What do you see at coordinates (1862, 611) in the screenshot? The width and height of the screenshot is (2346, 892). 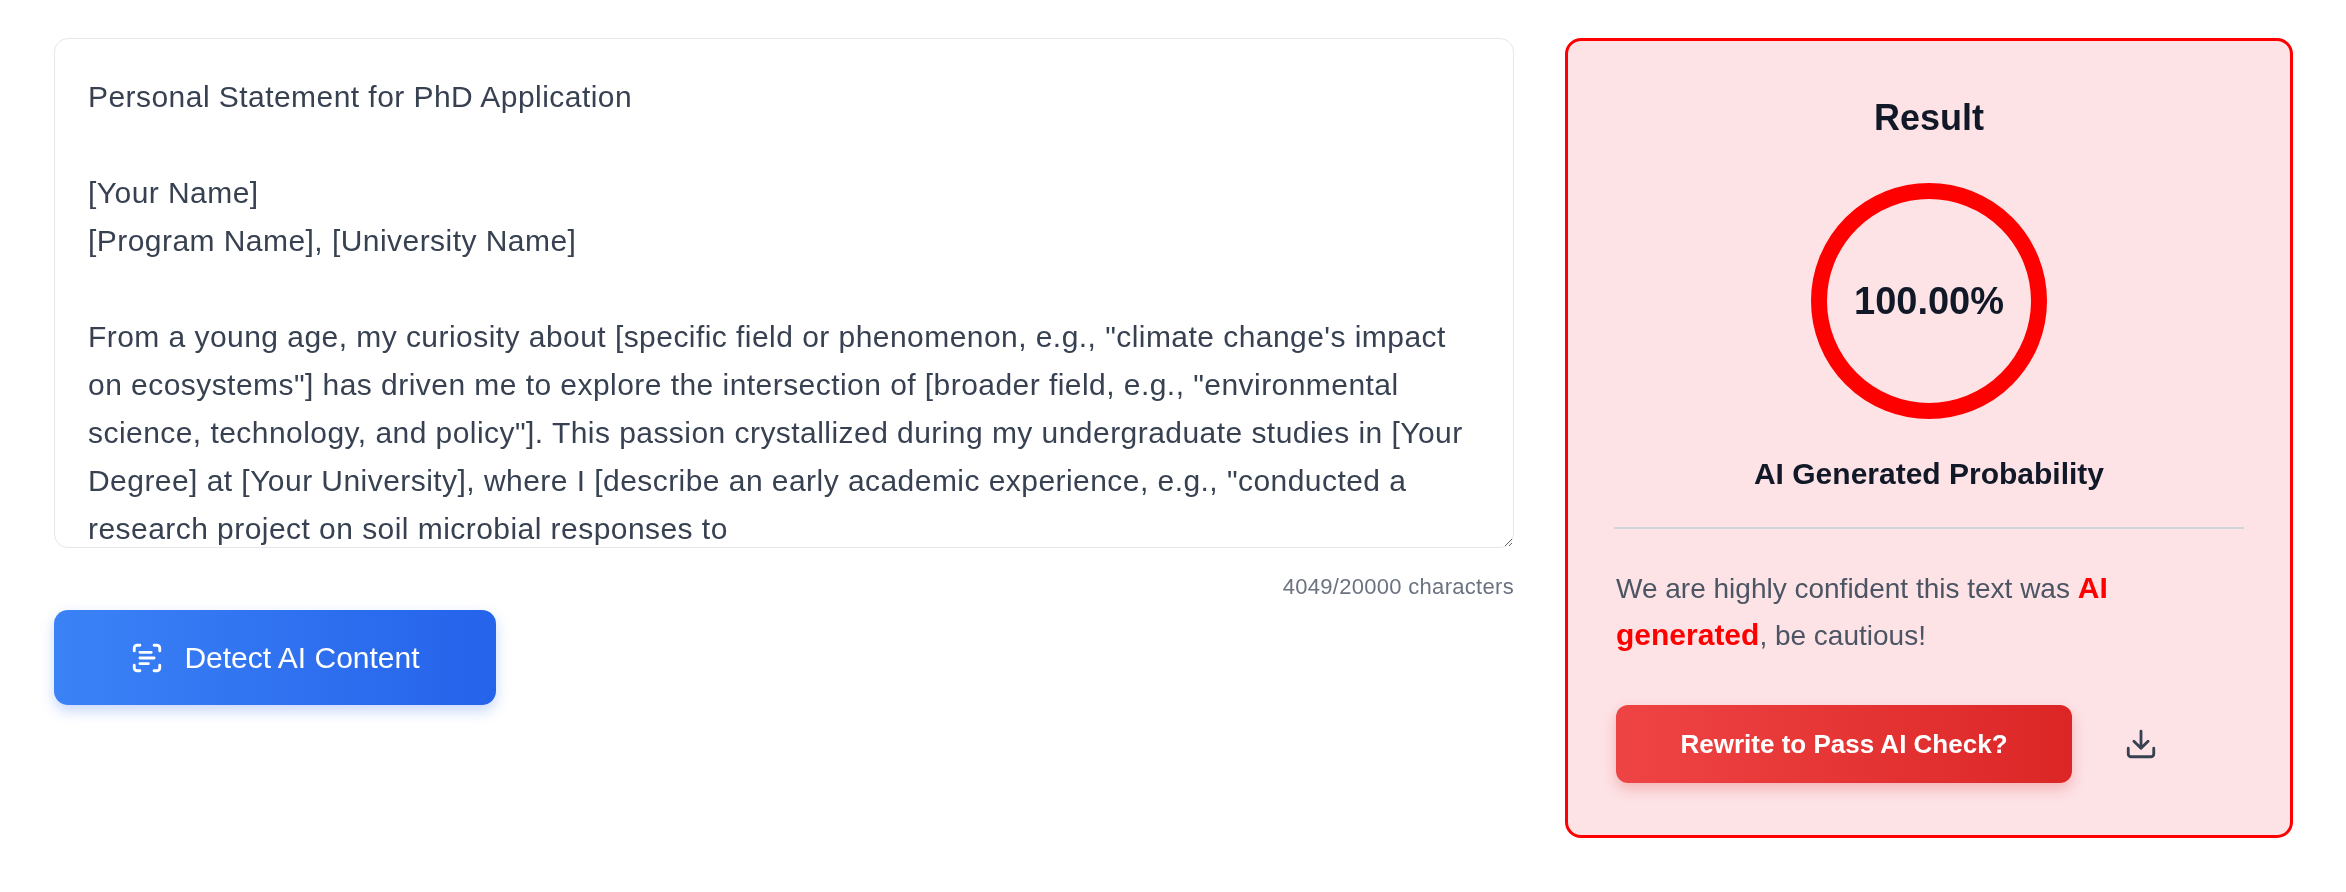 I see `result-message: We are highly confident this text was AI generated, be cautious!` at bounding box center [1862, 611].